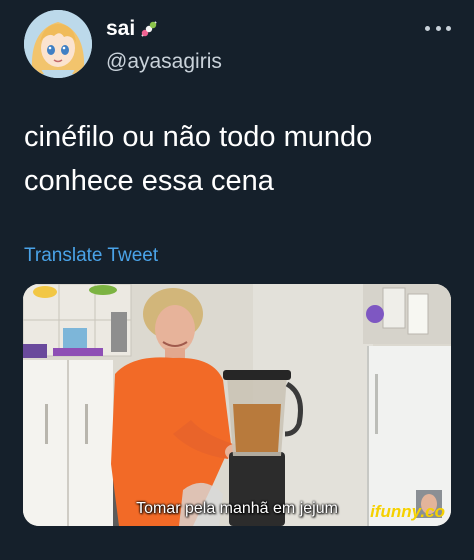 This screenshot has height=560, width=474. I want to click on tweet-text-line: conhece essa cena, so click(149, 181).